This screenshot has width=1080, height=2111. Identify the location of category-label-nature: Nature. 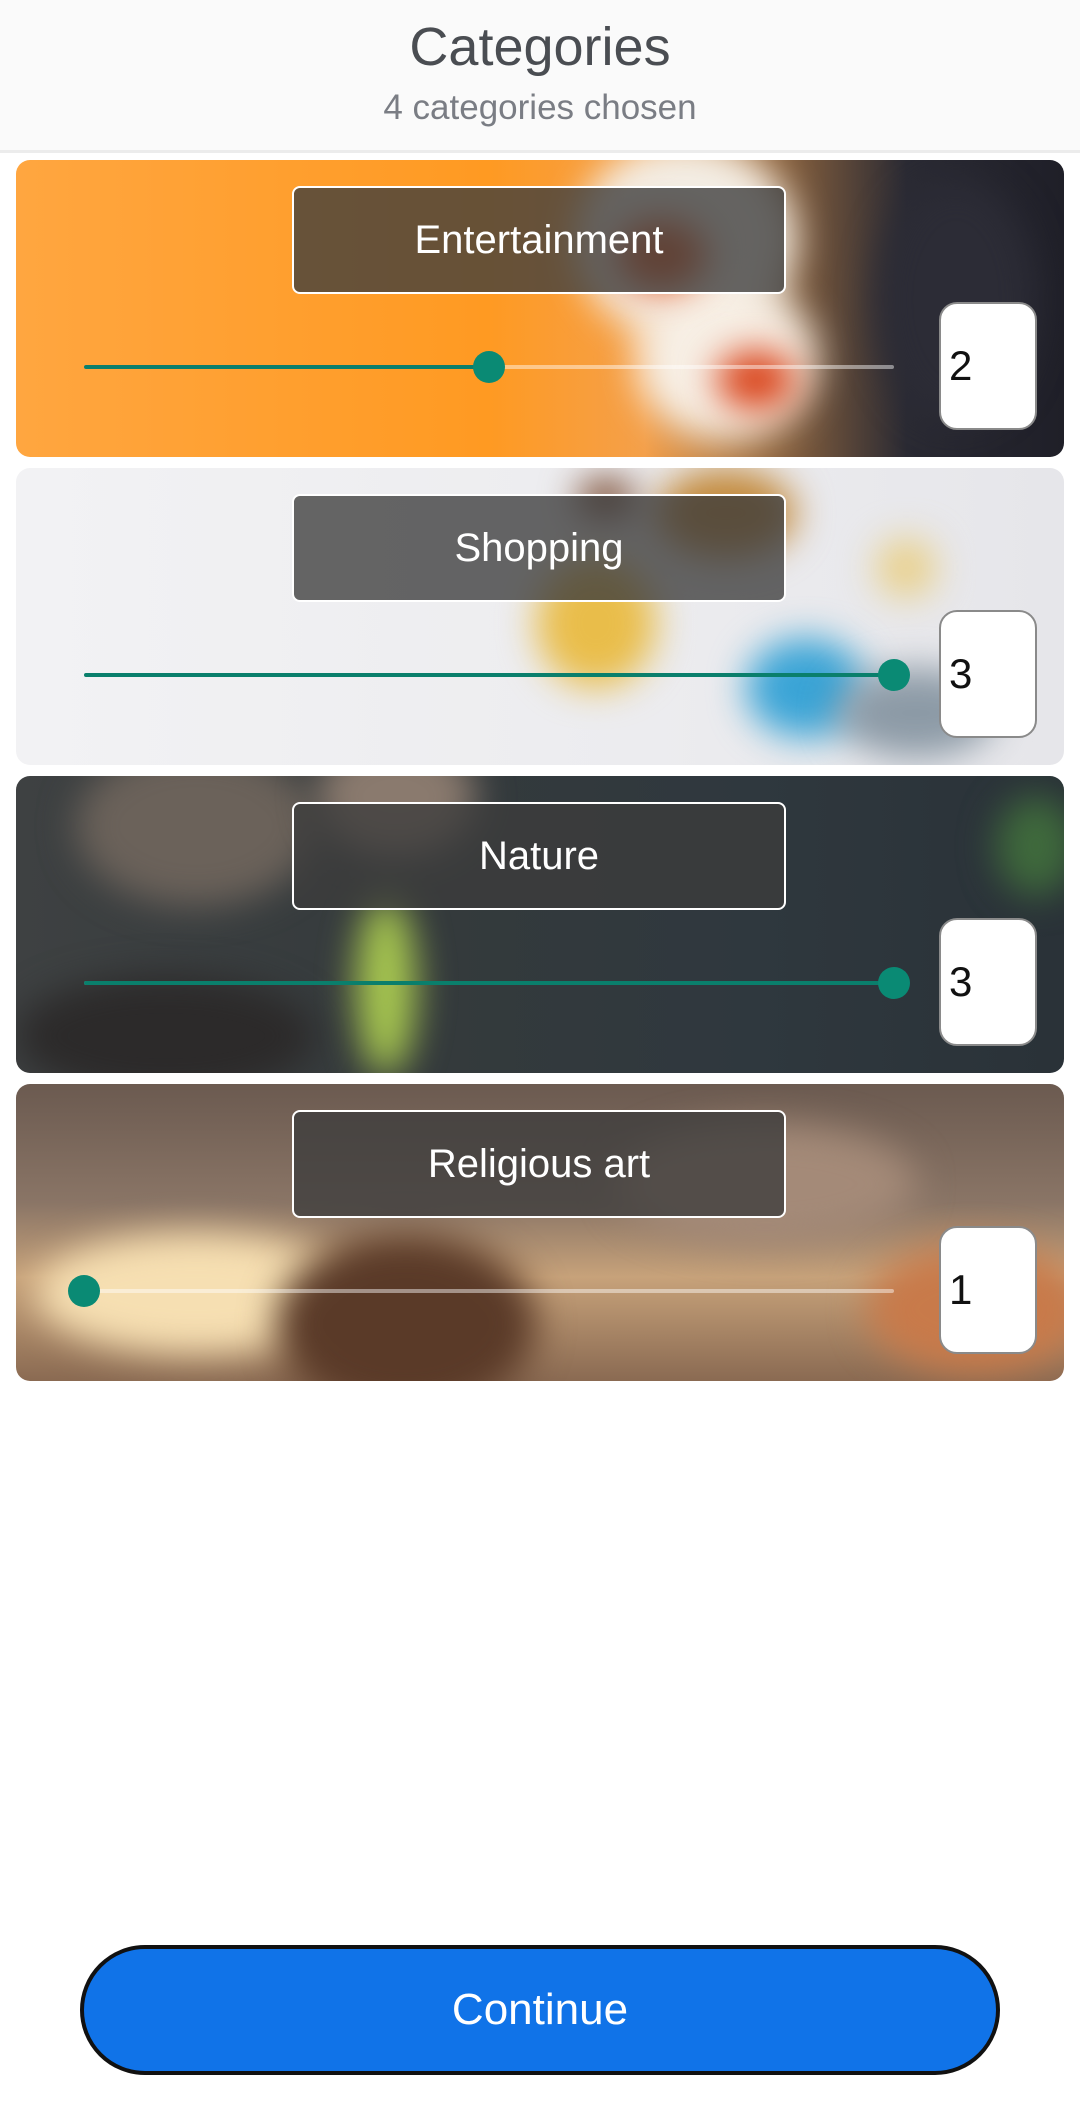
(539, 856).